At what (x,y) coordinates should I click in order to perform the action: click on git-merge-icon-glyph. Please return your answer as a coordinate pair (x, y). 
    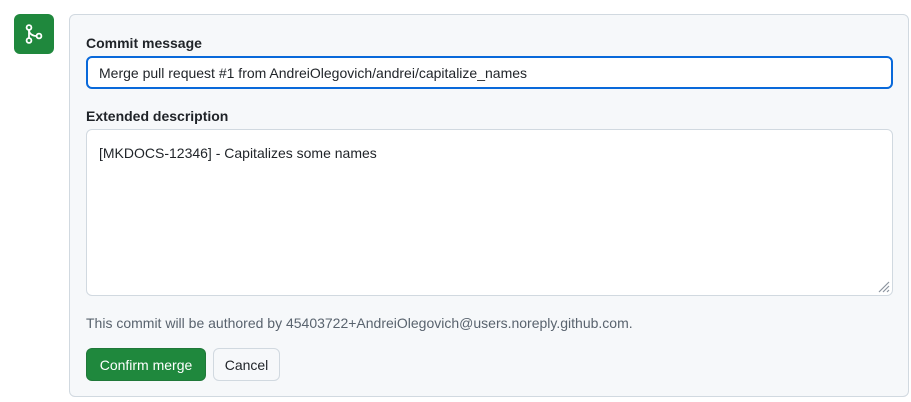
    Looking at the image, I should click on (34, 34).